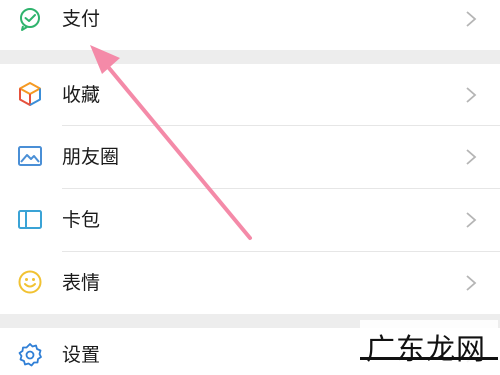 The height and width of the screenshot is (375, 500). I want to click on favorites-cube-icon, so click(30, 94).